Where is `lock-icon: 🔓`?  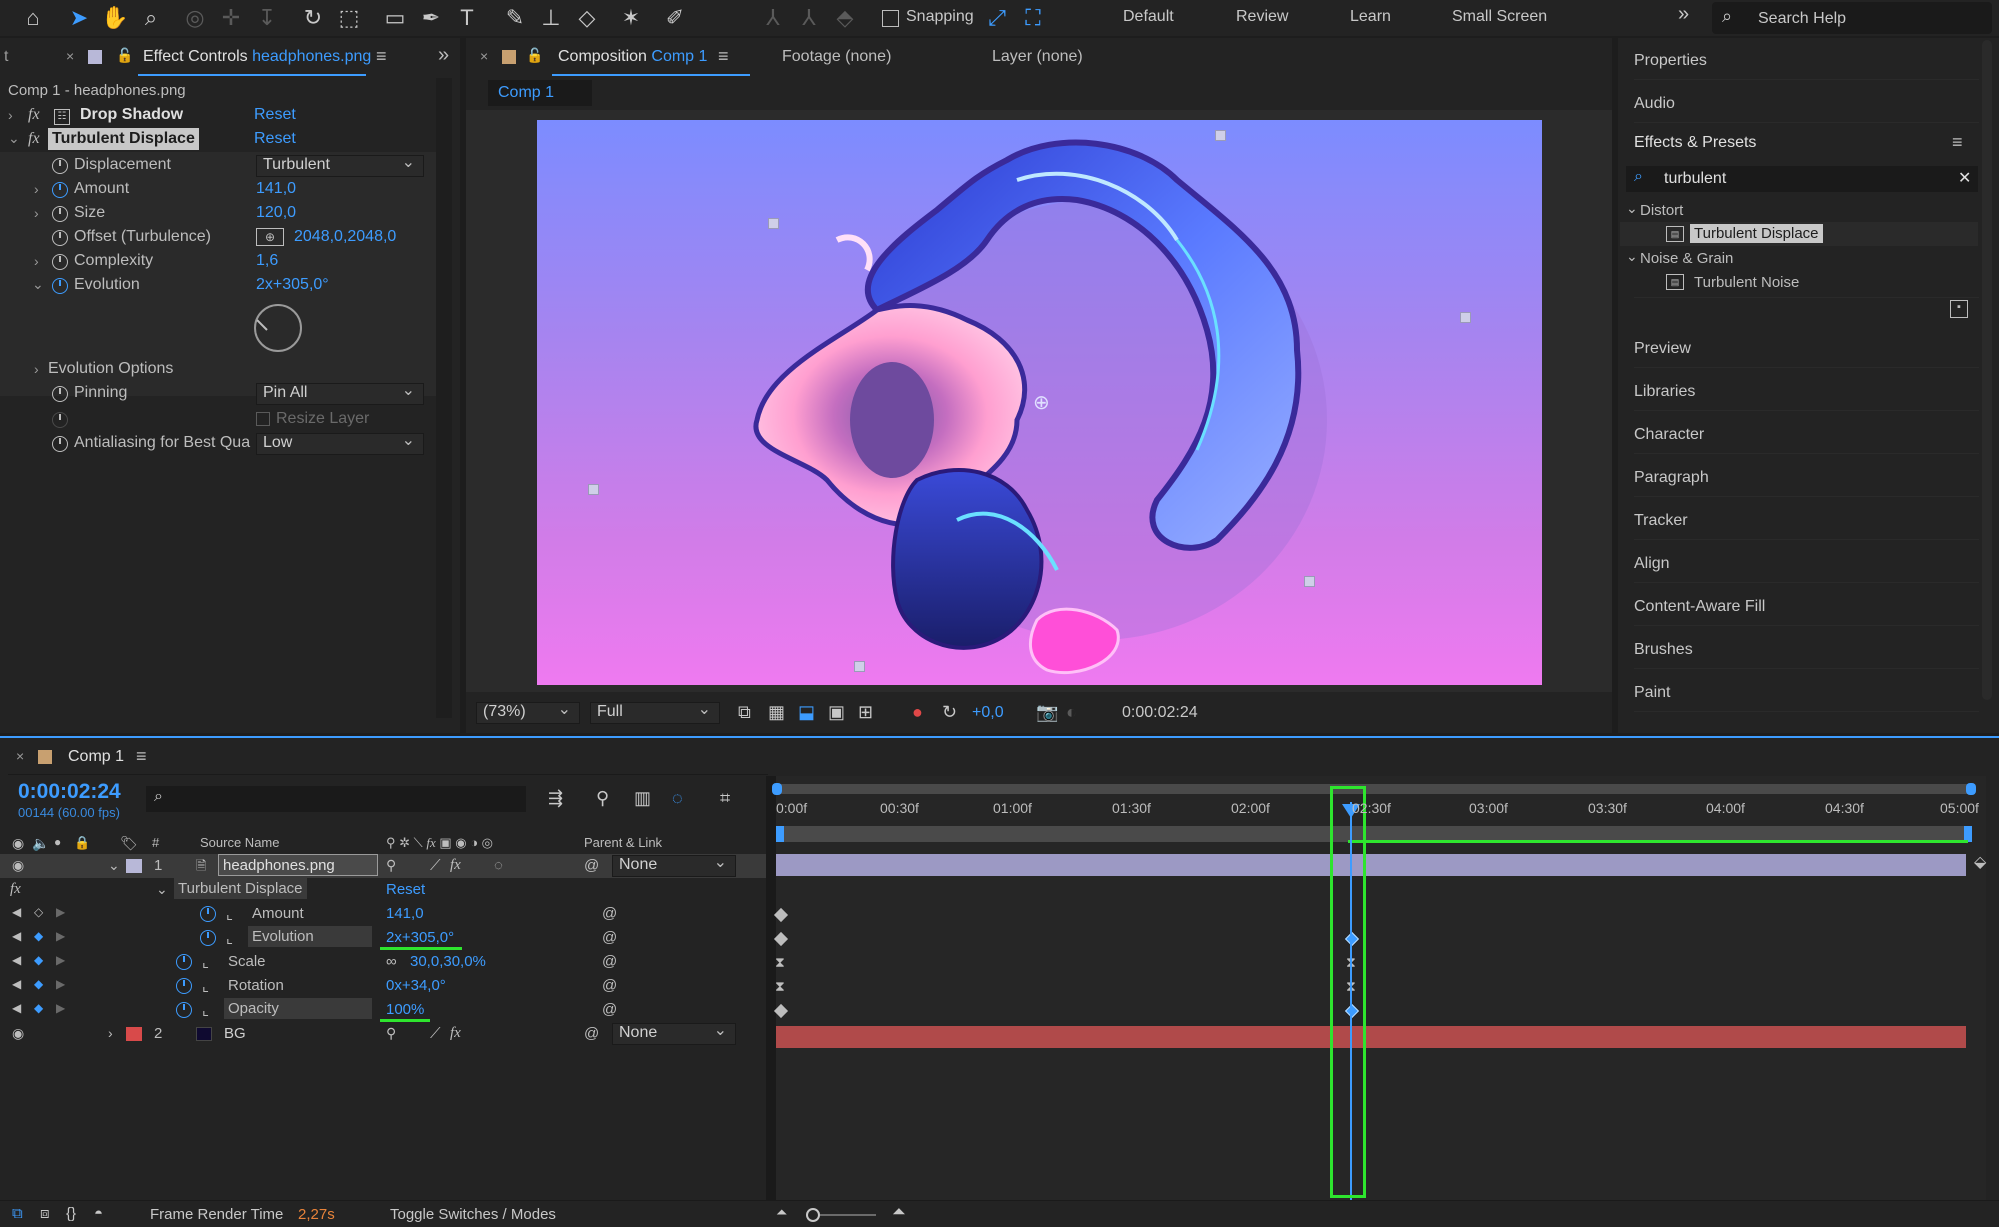
lock-icon: 🔓 is located at coordinates (534, 55).